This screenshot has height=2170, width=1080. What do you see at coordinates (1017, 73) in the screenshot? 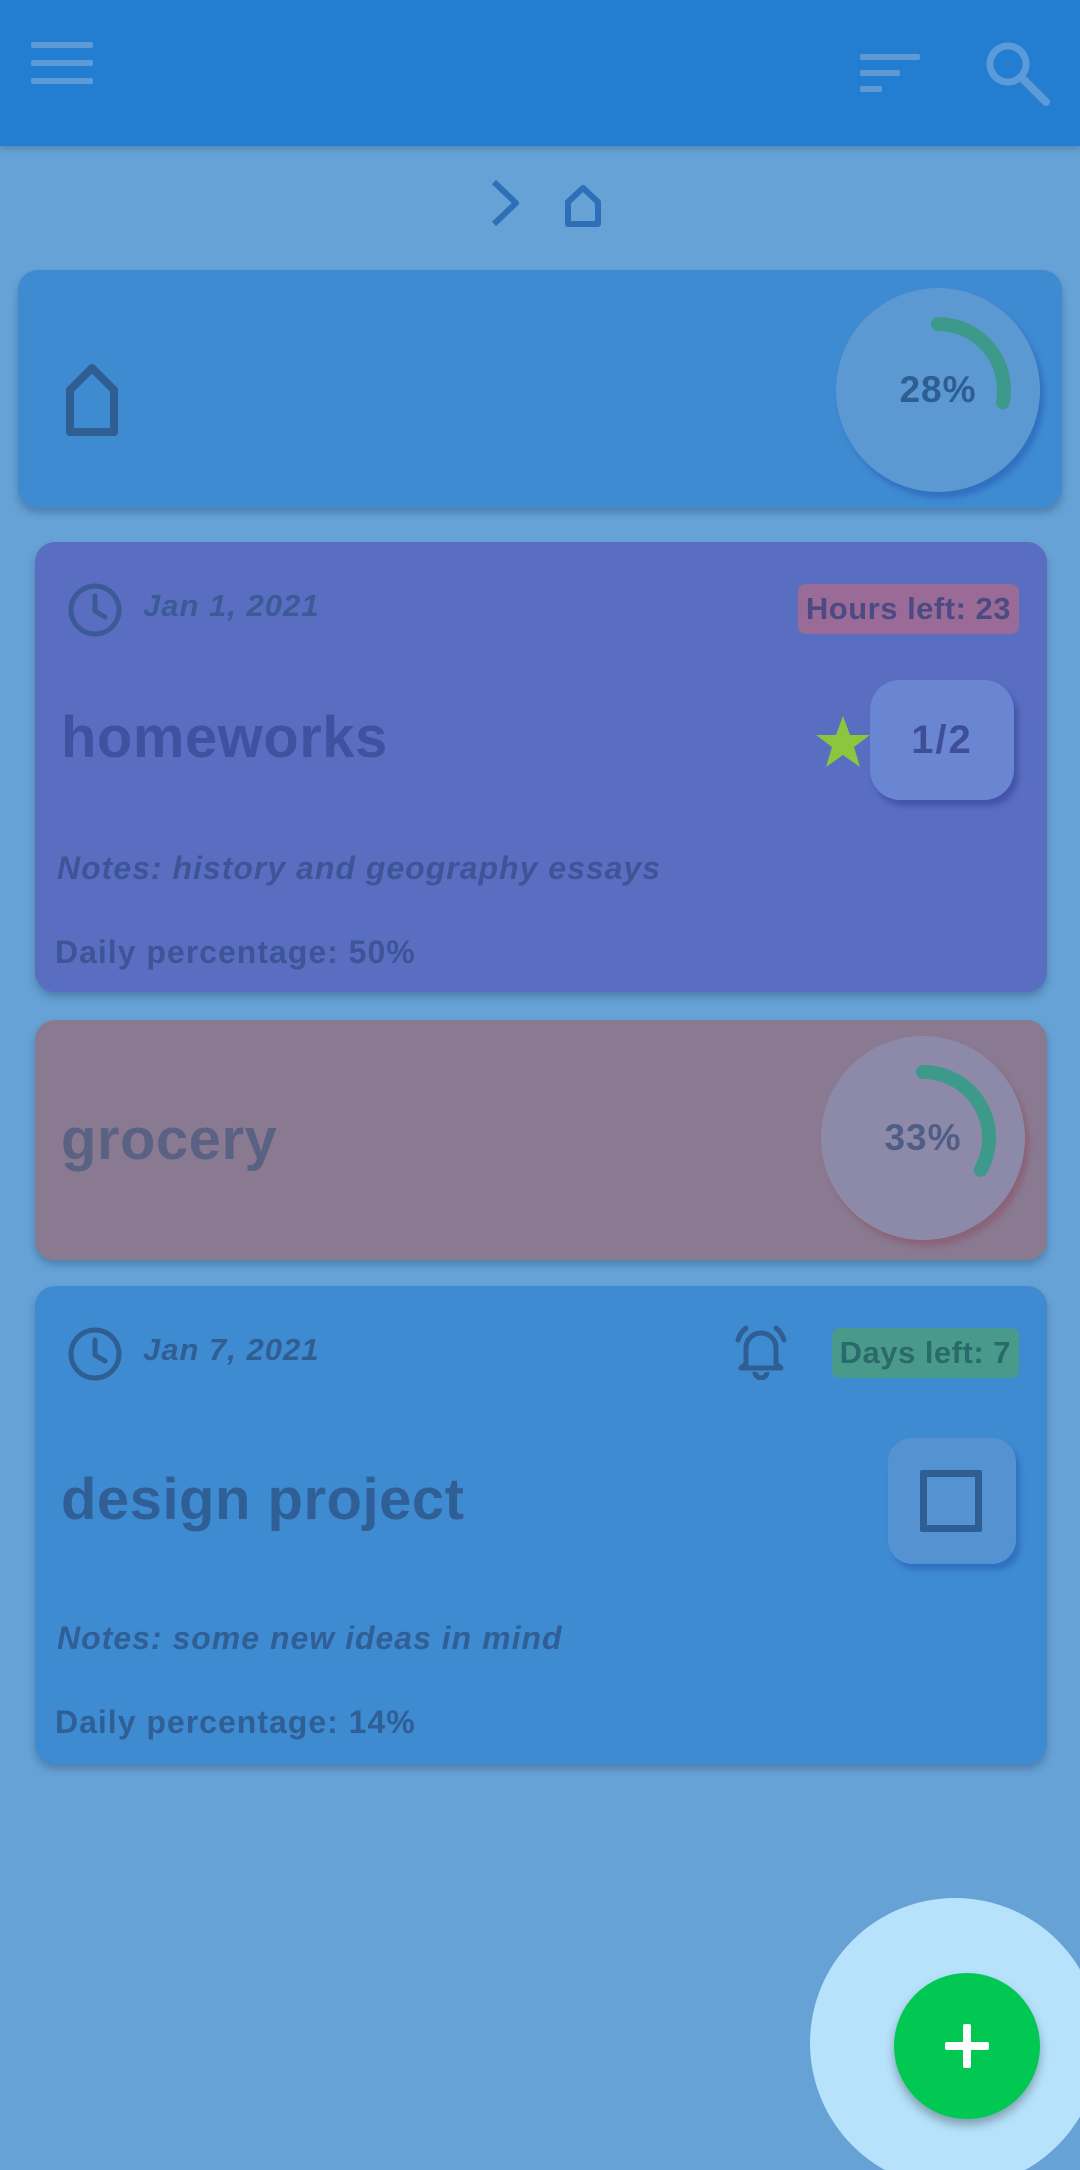
I see `search-icon` at bounding box center [1017, 73].